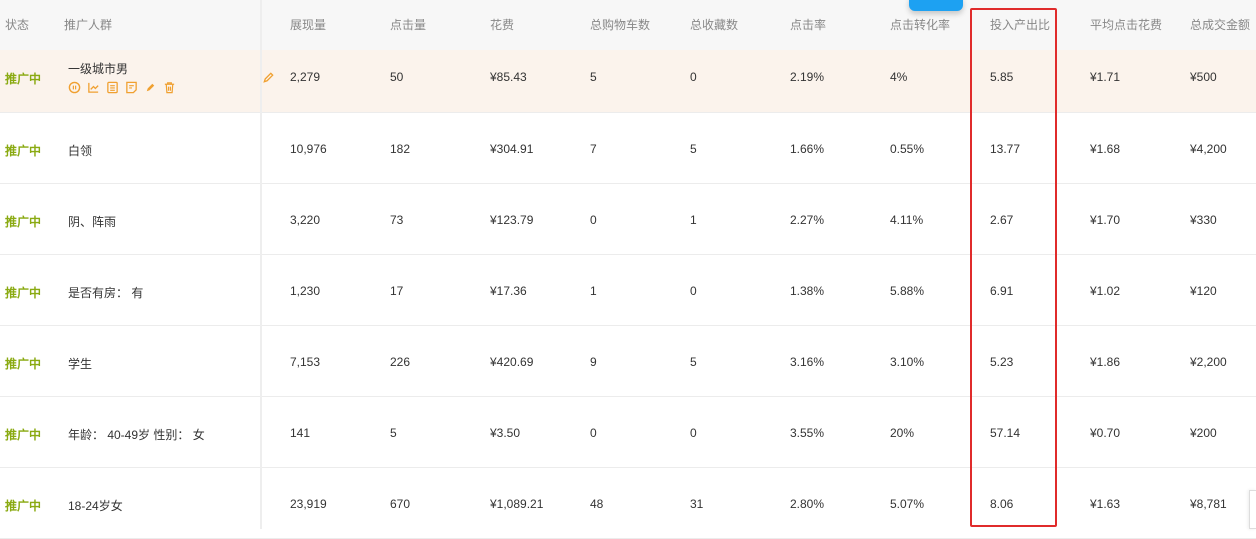 This screenshot has height=539, width=1256. I want to click on impressions-cell: 10,976, so click(308, 149).